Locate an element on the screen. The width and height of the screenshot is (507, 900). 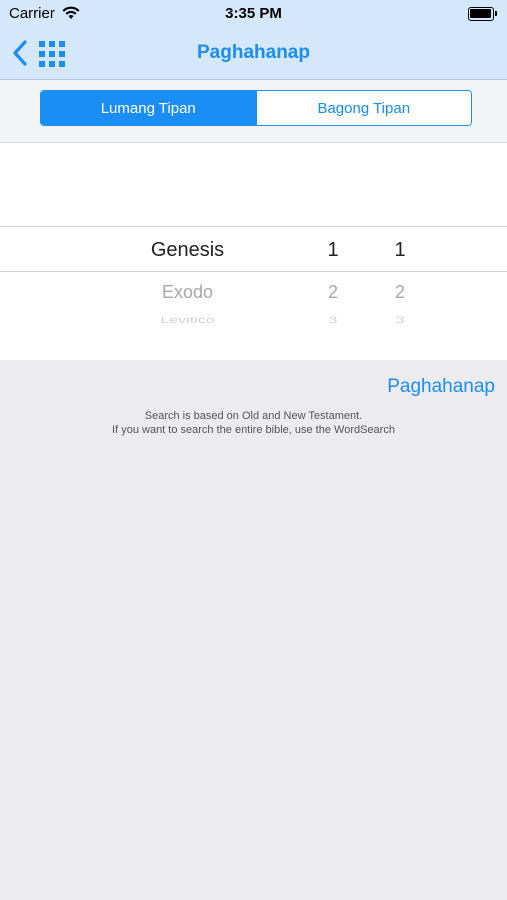
picker-top-divider is located at coordinates (253, 226).